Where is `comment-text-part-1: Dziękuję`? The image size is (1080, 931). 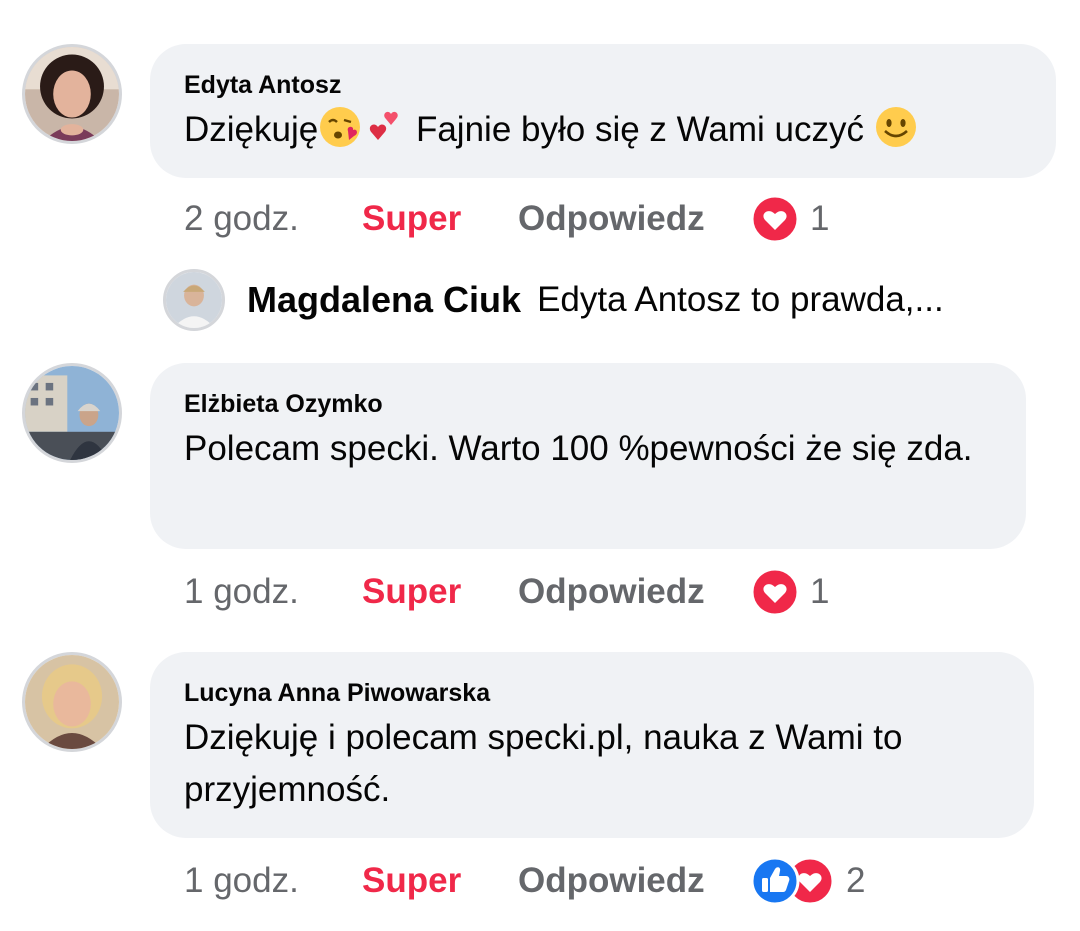 comment-text-part-1: Dziękuję is located at coordinates (251, 129).